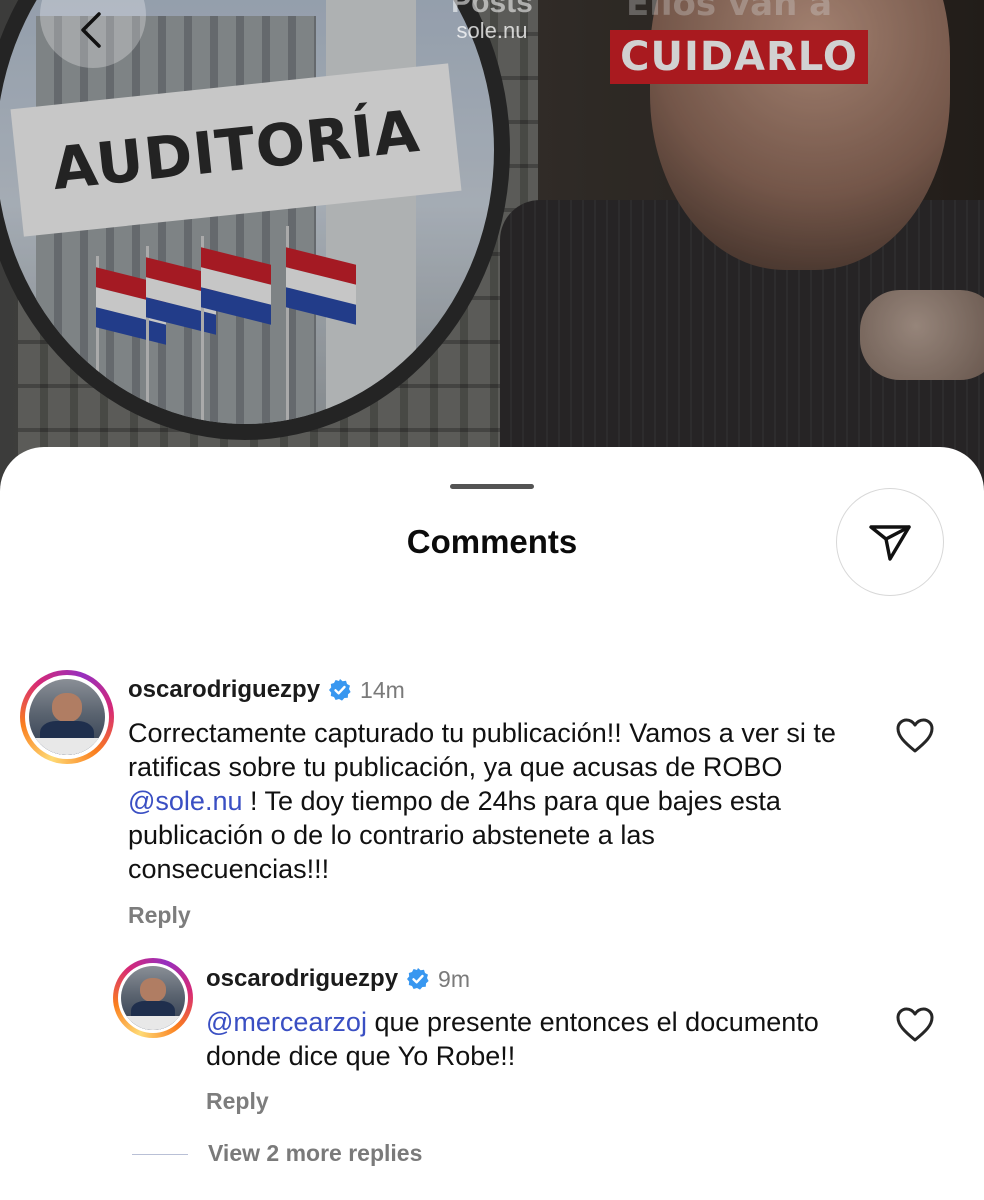 The image size is (984, 1200). I want to click on comment-header: oscarodriguezpy 9m, so click(338, 979).